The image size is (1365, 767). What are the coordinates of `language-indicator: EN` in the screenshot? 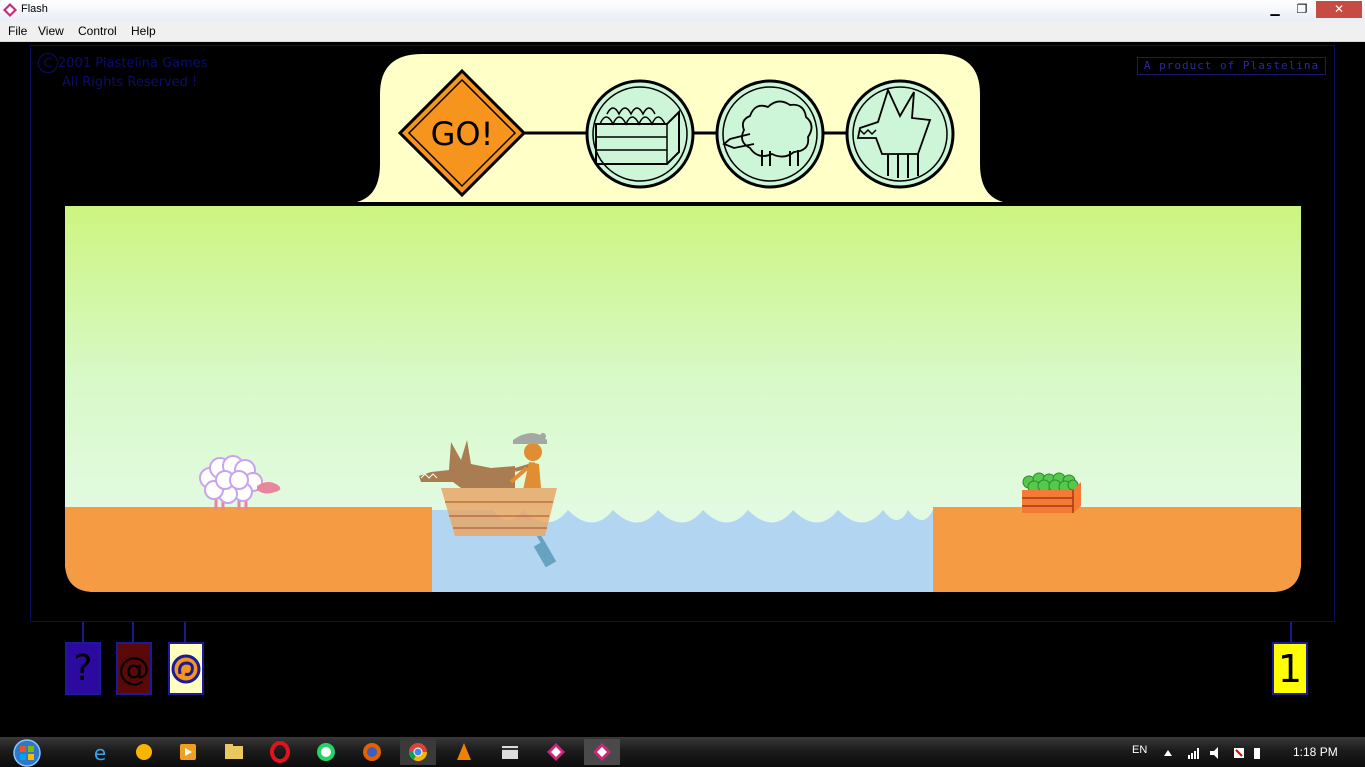 It's located at (1139, 750).